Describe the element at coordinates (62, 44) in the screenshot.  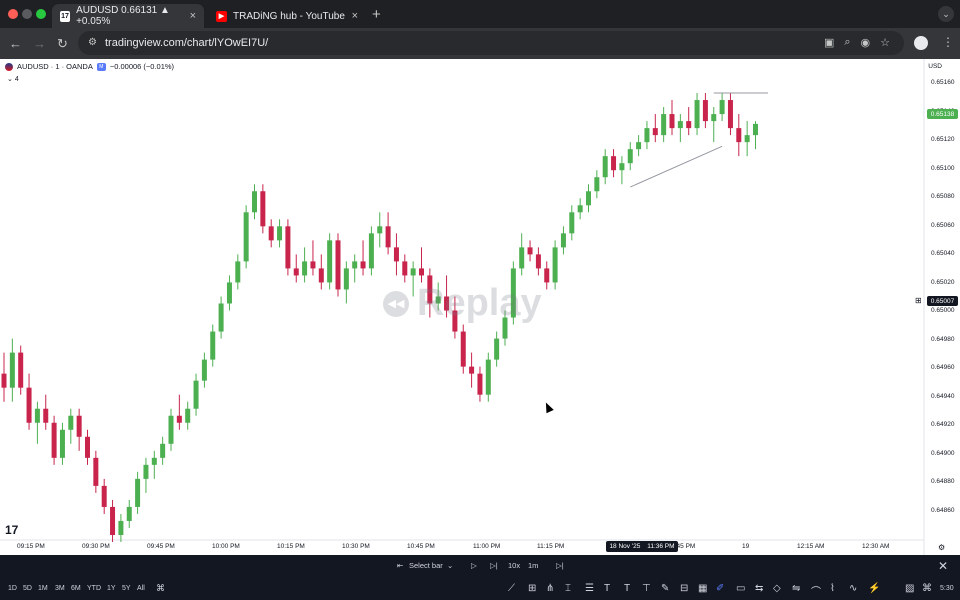
I see `reload-button: ↻` at that location.